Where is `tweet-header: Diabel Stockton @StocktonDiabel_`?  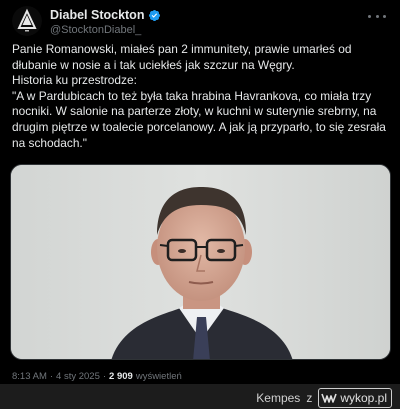
tweet-header: Diabel Stockton @StocktonDiabel_ is located at coordinates (200, 26).